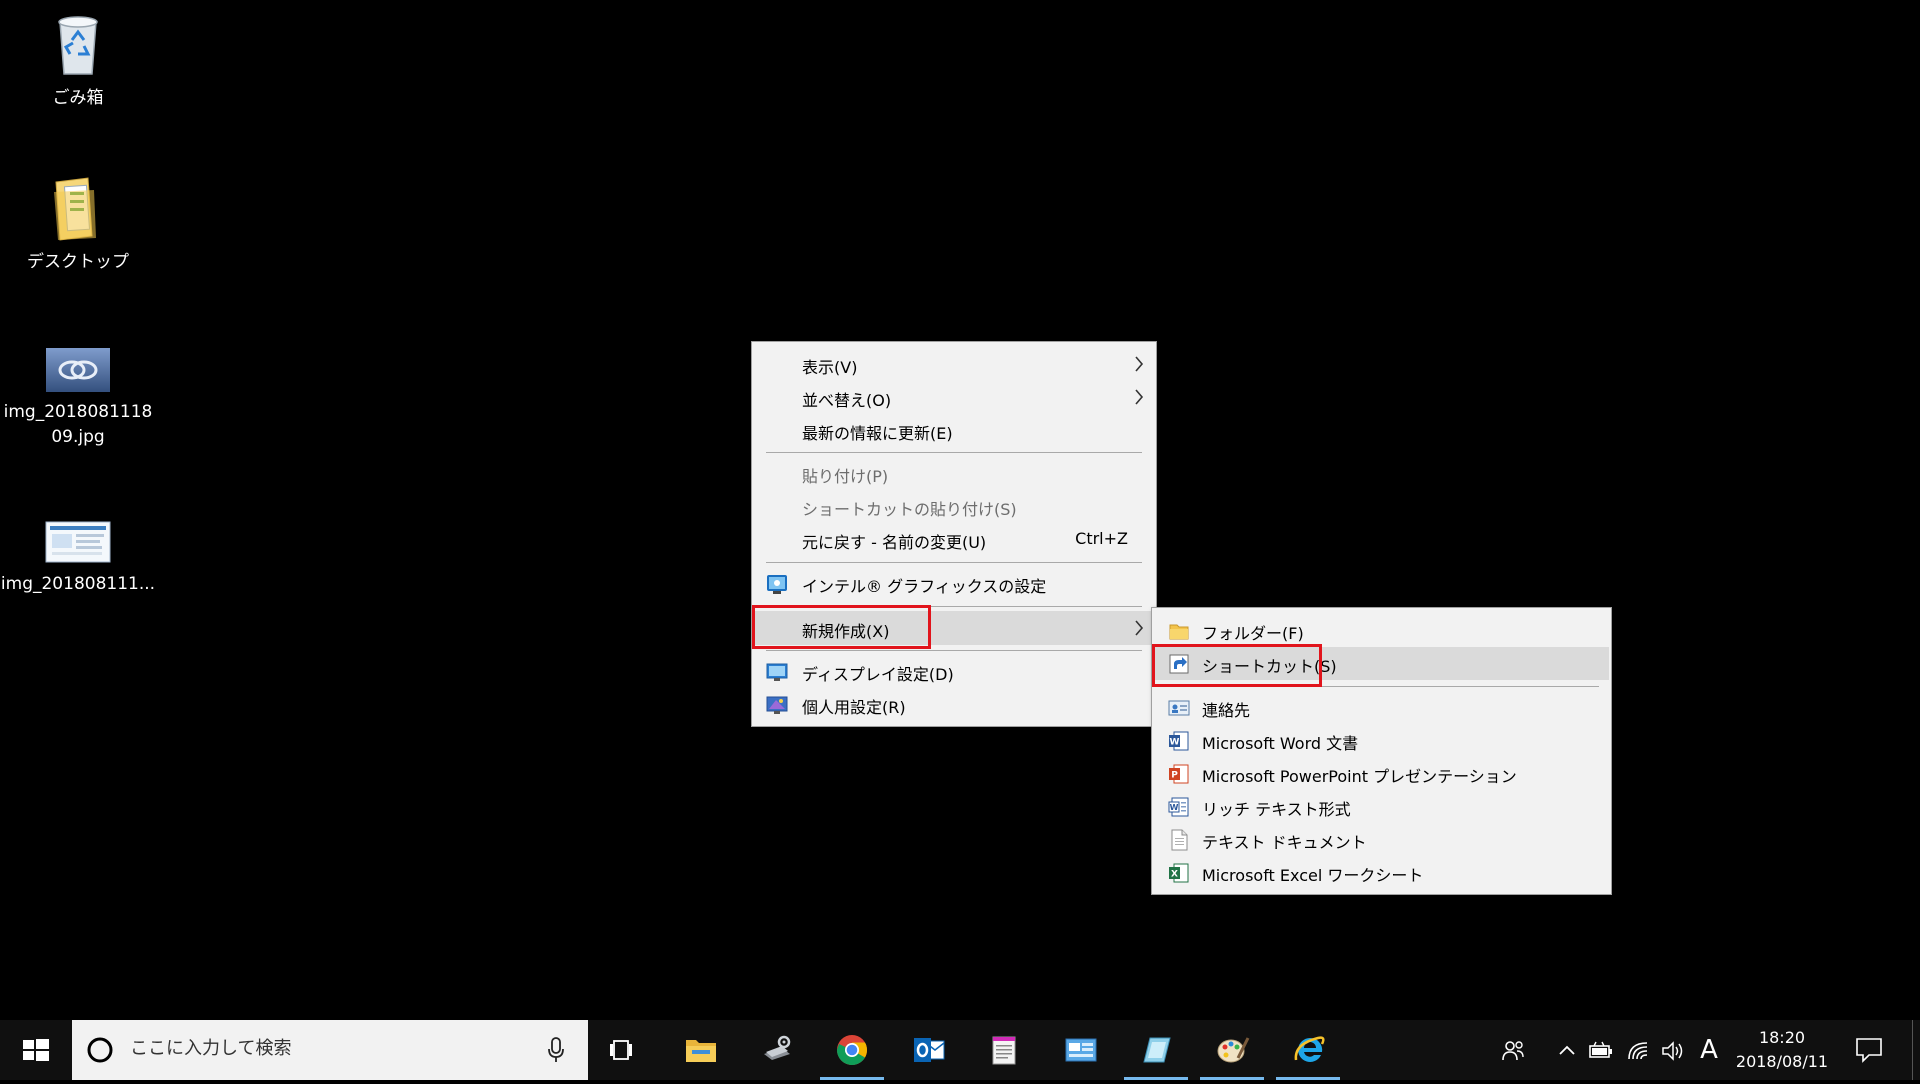 This screenshot has height=1084, width=1920. I want to click on menu-item-undo-rename: 元に戻す - 名前の変更(U) Ctrl+Z, so click(954, 539).